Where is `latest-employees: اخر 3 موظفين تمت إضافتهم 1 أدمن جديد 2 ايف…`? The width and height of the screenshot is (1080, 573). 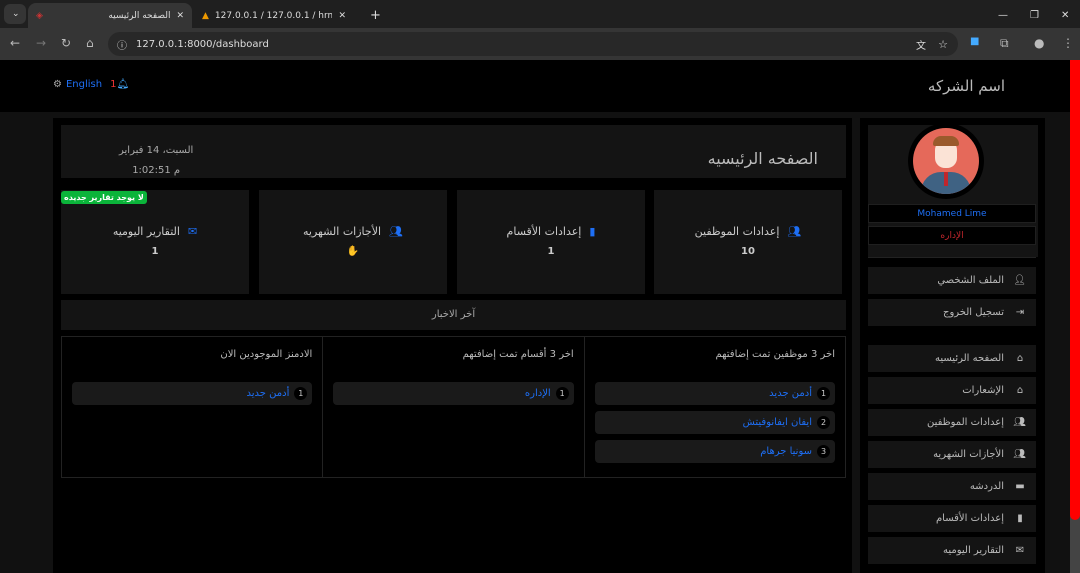 latest-employees: اخر 3 موظفين تمت إضافتهم 1 أدمن جديد 2 ايف… is located at coordinates (714, 407).